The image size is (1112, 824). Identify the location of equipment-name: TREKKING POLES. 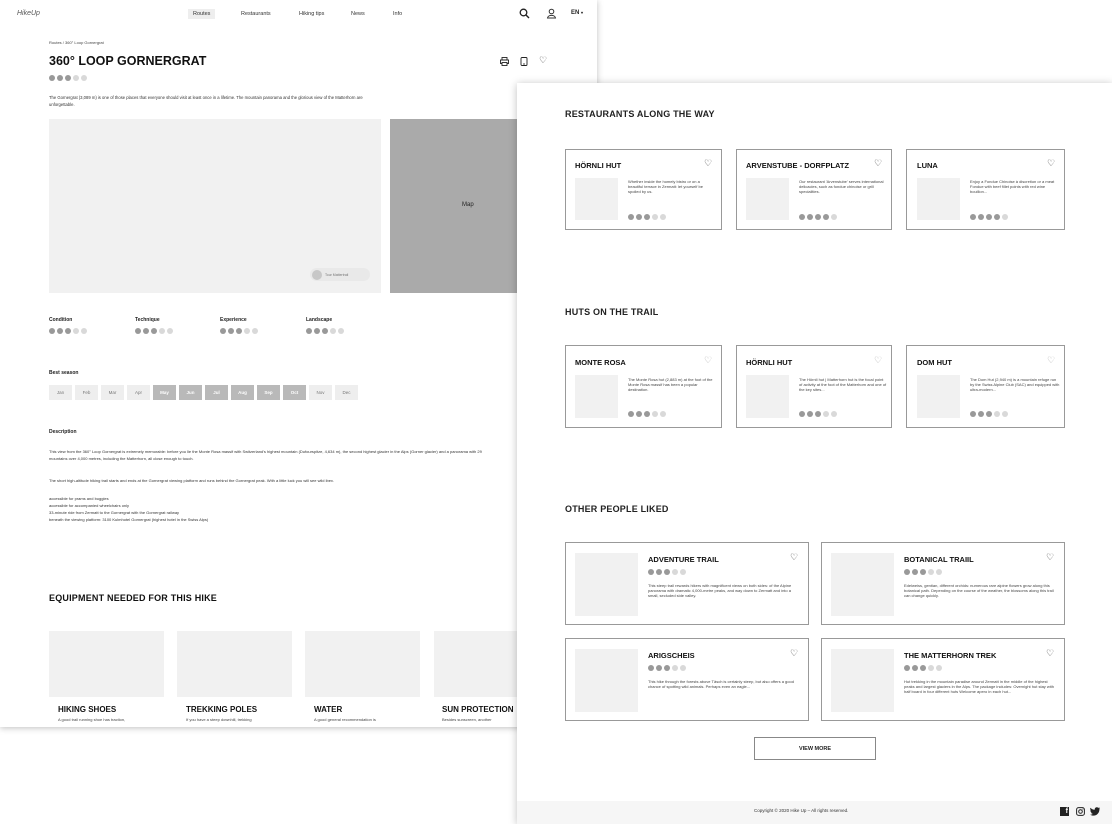
(221, 709).